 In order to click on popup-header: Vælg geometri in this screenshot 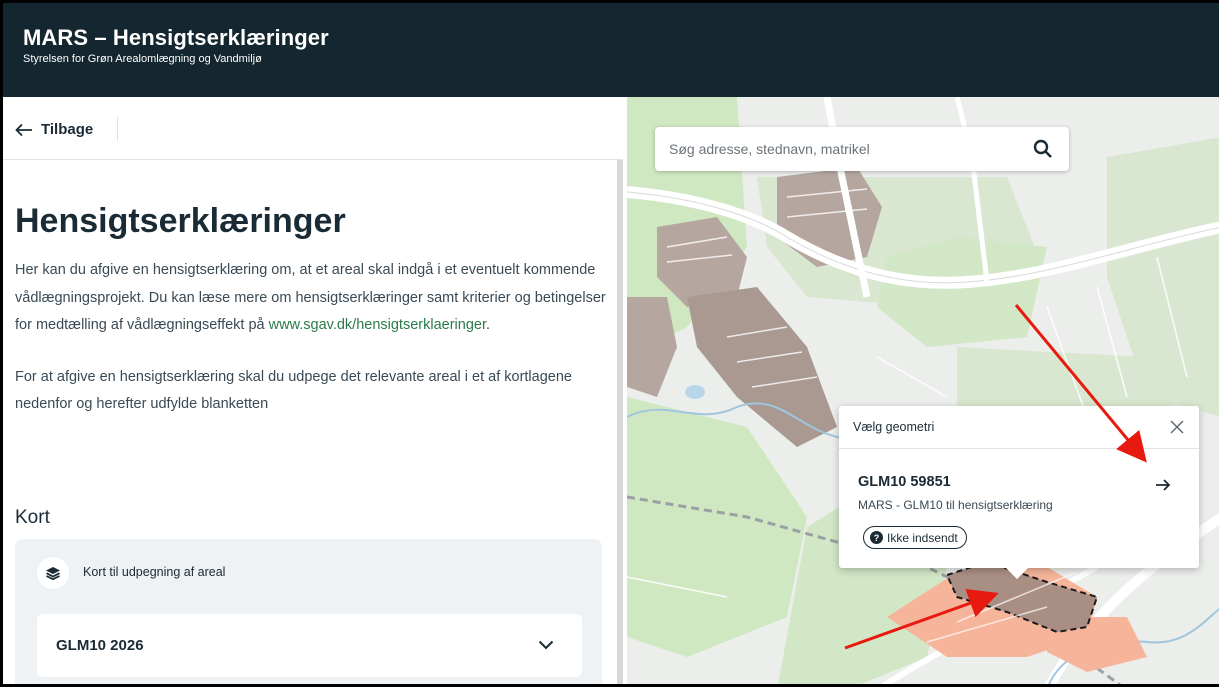, I will do `click(1019, 427)`.